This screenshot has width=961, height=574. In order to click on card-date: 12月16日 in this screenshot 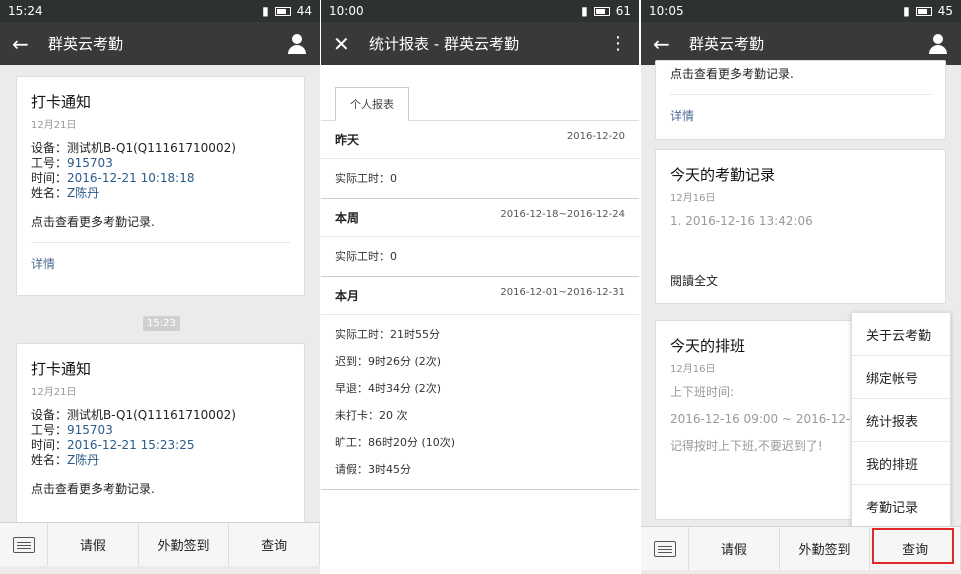, I will do `click(693, 198)`.